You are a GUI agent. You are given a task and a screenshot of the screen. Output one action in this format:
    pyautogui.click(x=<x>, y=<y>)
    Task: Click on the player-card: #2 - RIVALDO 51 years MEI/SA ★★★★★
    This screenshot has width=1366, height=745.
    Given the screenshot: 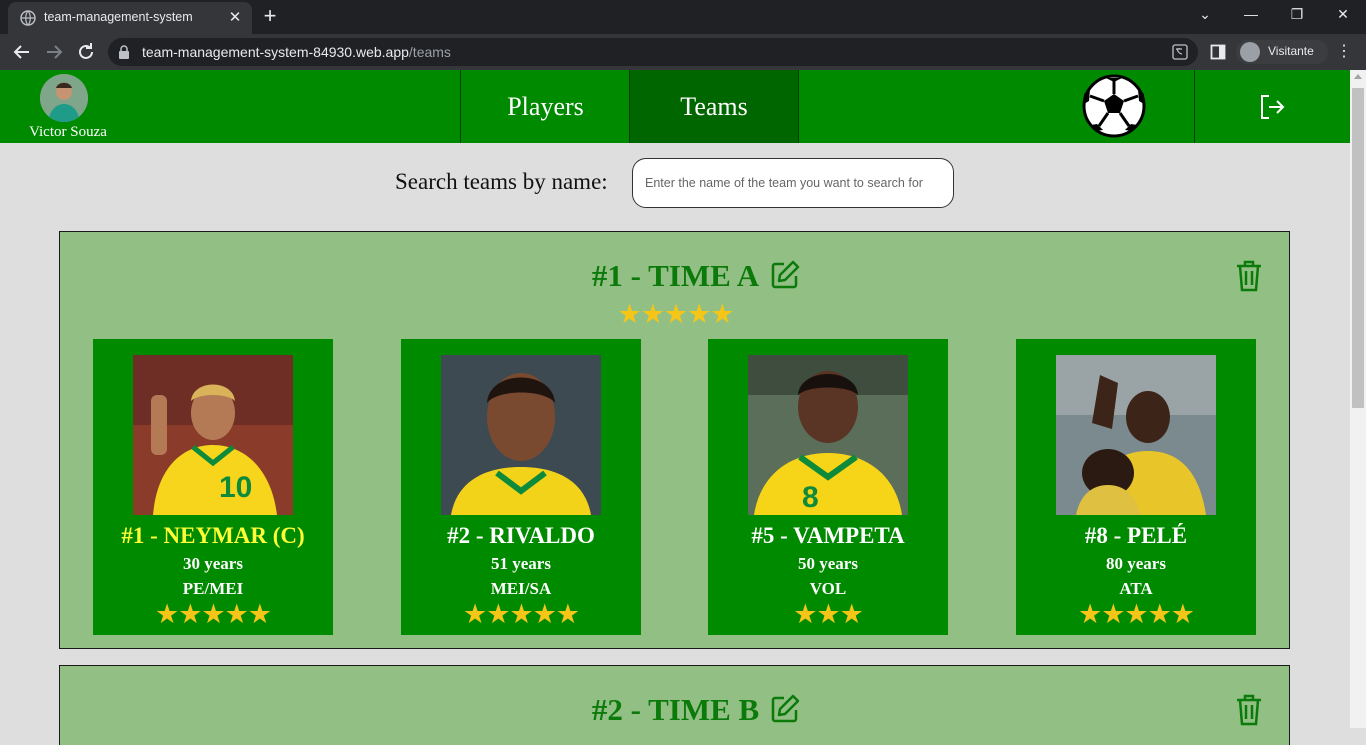 What is the action you would take?
    pyautogui.click(x=521, y=487)
    